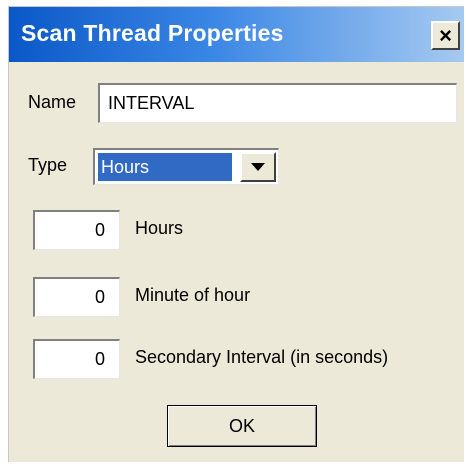 The image size is (466, 469). What do you see at coordinates (76, 297) in the screenshot?
I see `minute-of-hour-field` at bounding box center [76, 297].